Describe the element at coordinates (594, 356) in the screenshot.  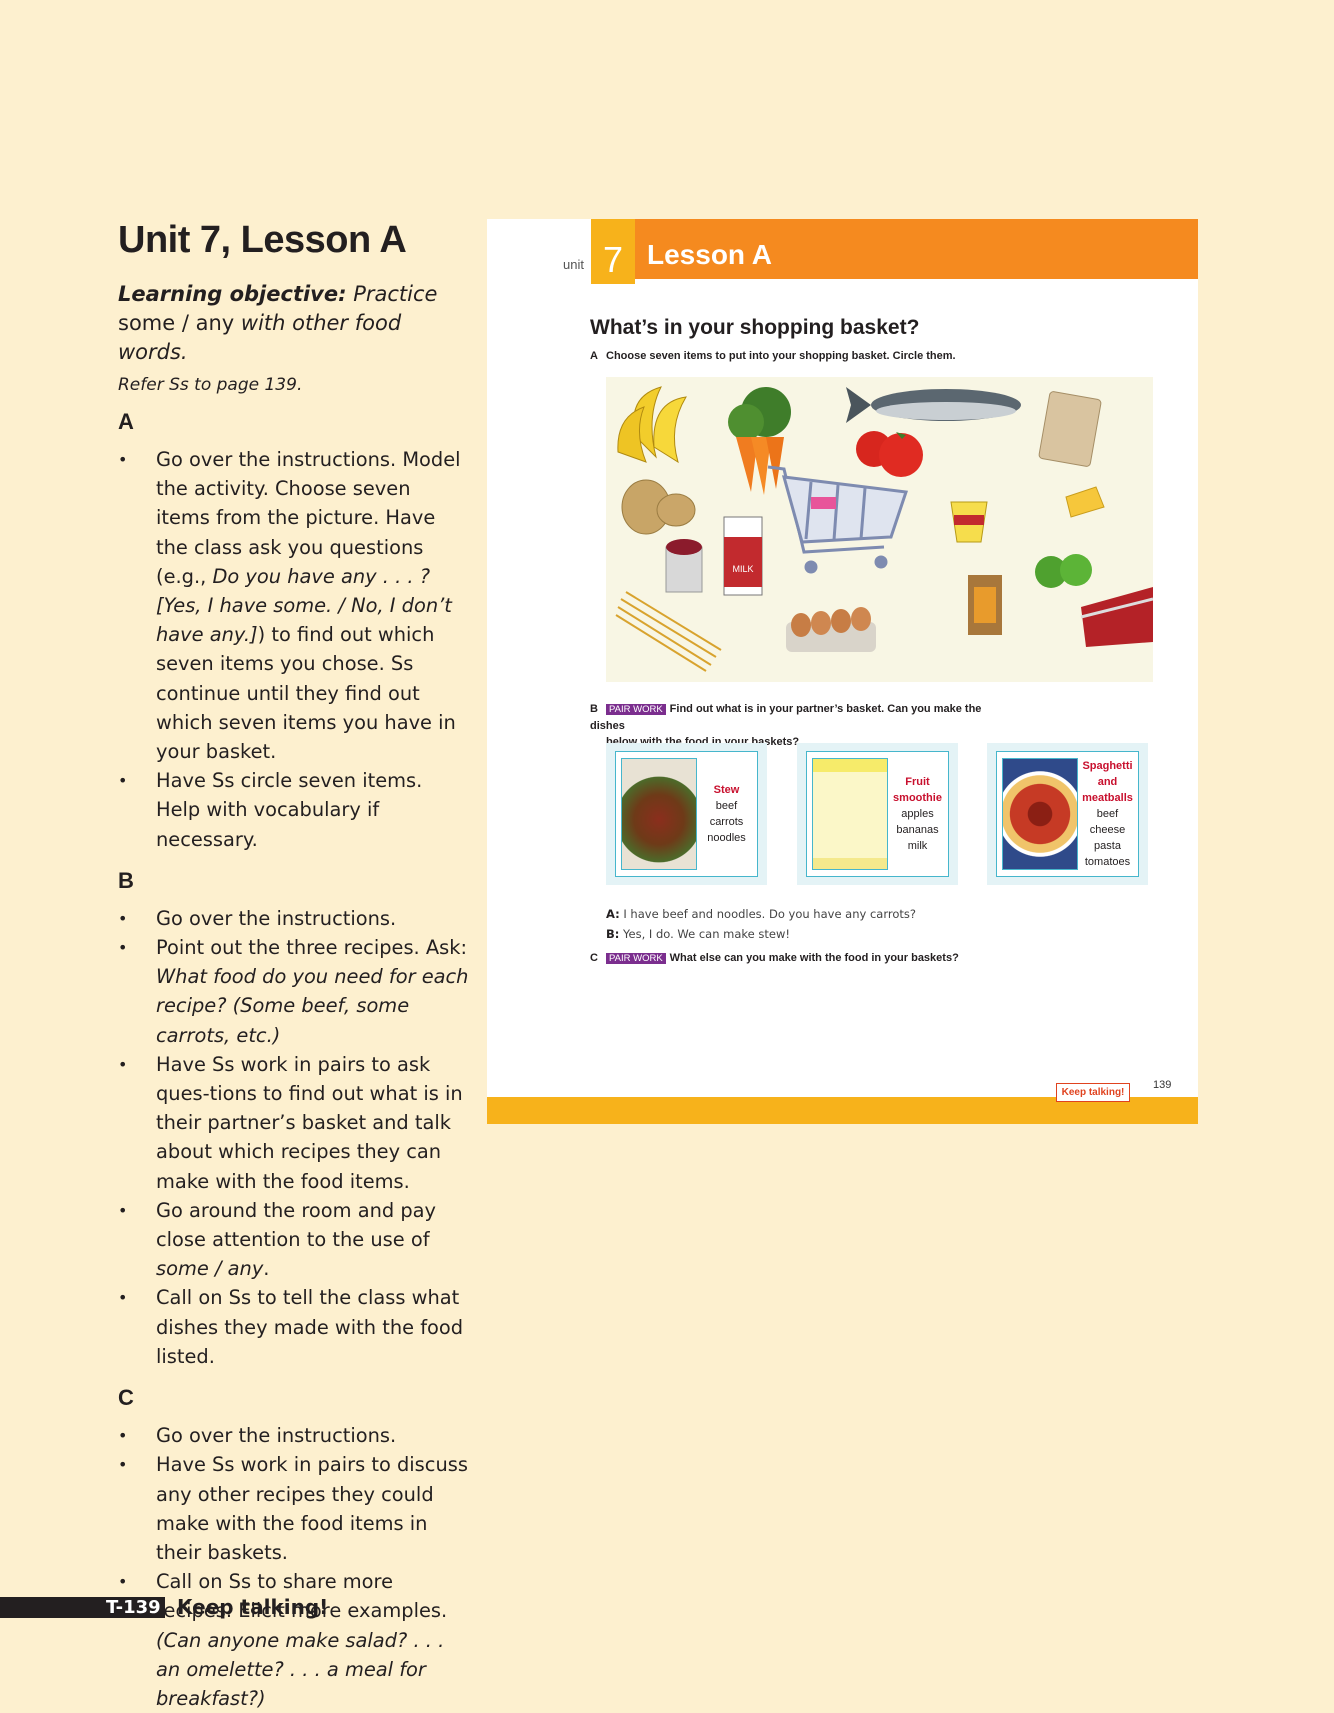
I see `exercise-letter: A` at that location.